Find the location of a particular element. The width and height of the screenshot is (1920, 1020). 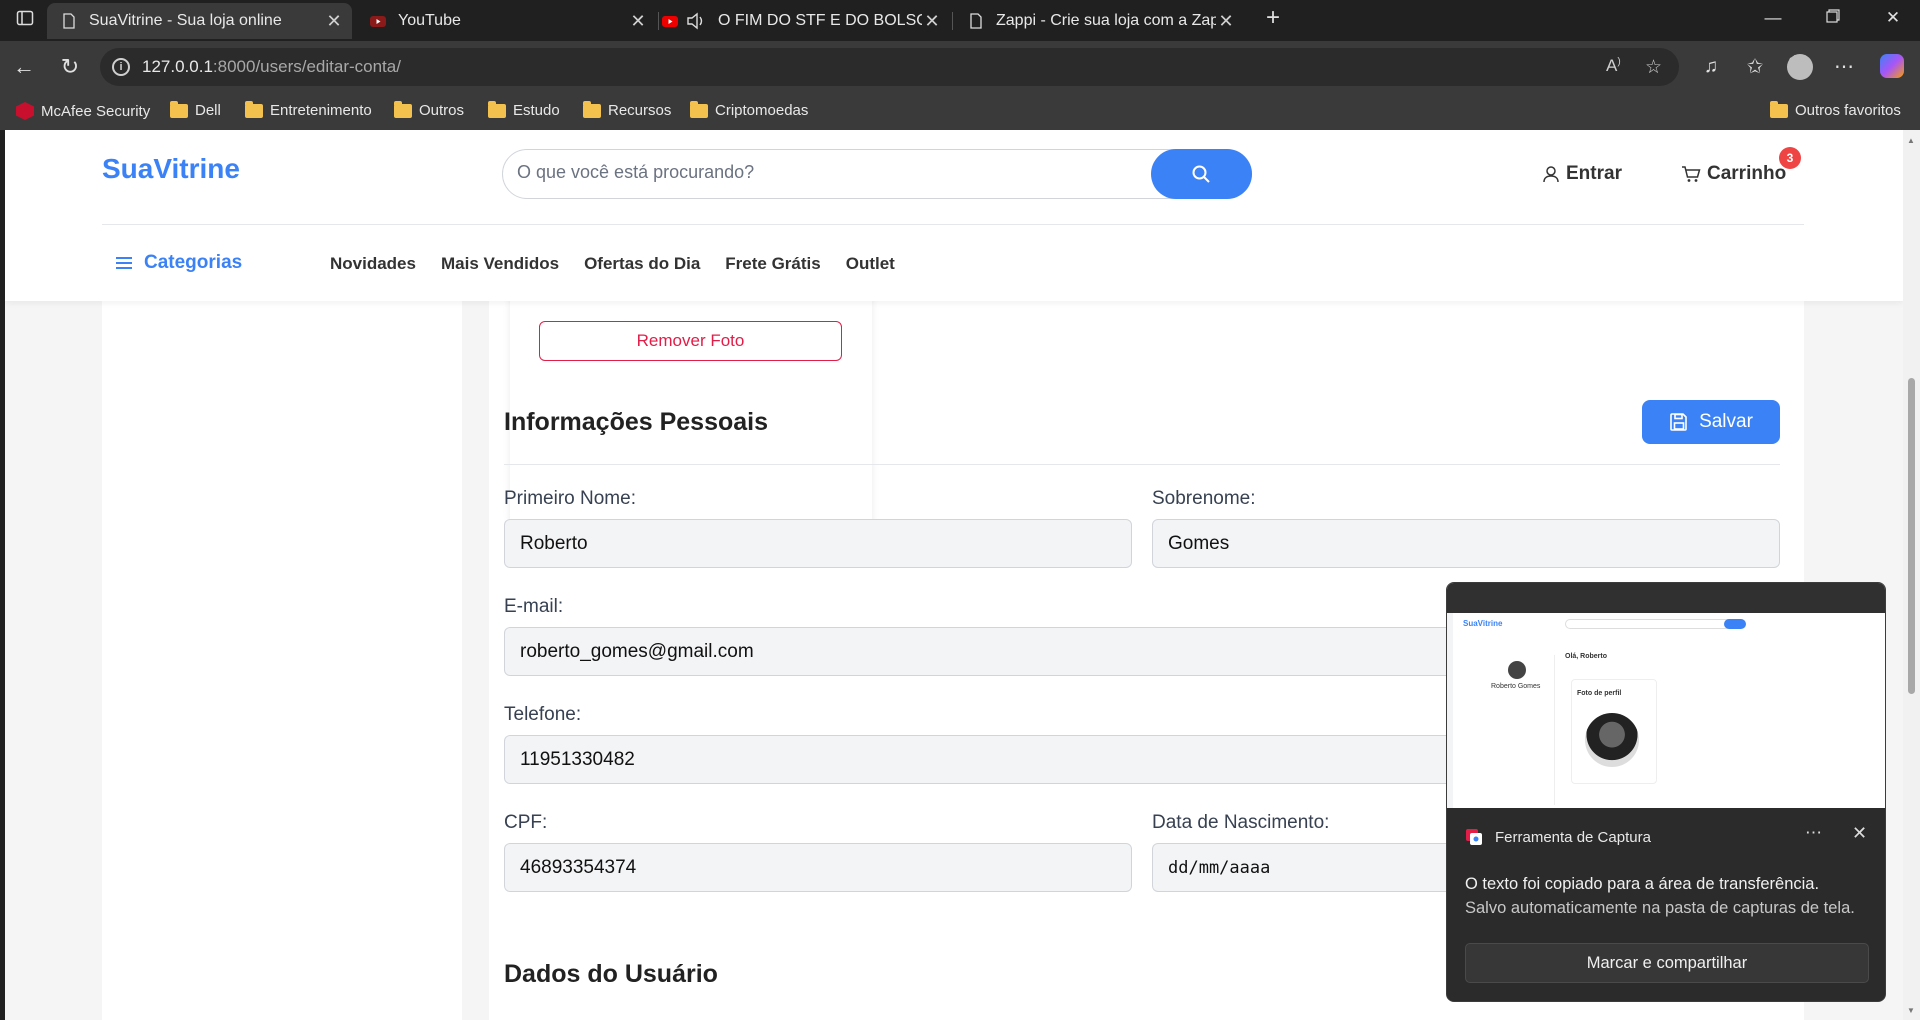

site-logo: SuaVitrine is located at coordinates (171, 169).